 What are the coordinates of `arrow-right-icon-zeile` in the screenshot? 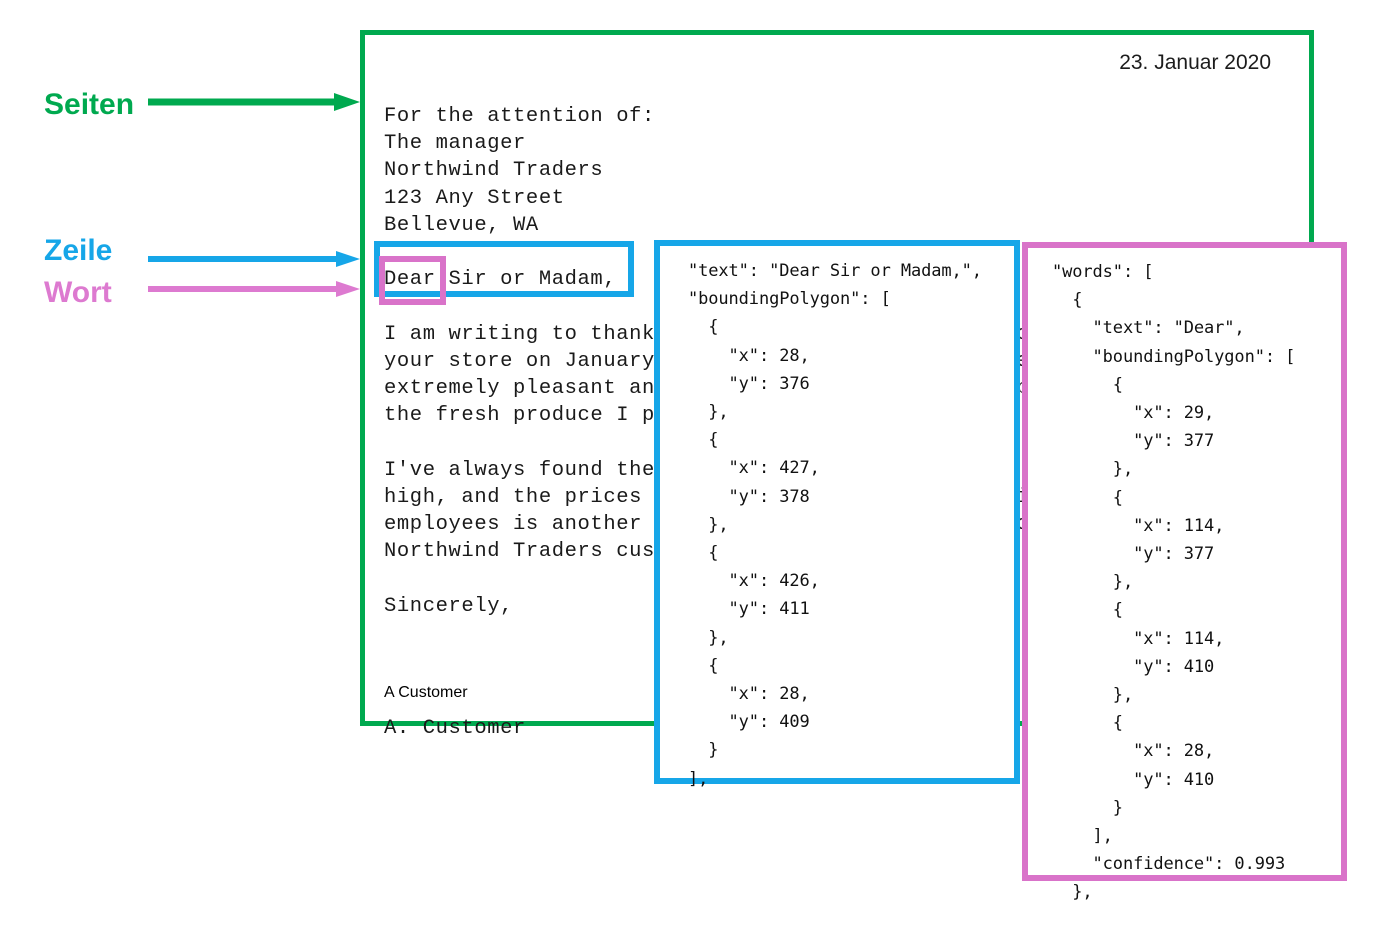 It's located at (254, 259).